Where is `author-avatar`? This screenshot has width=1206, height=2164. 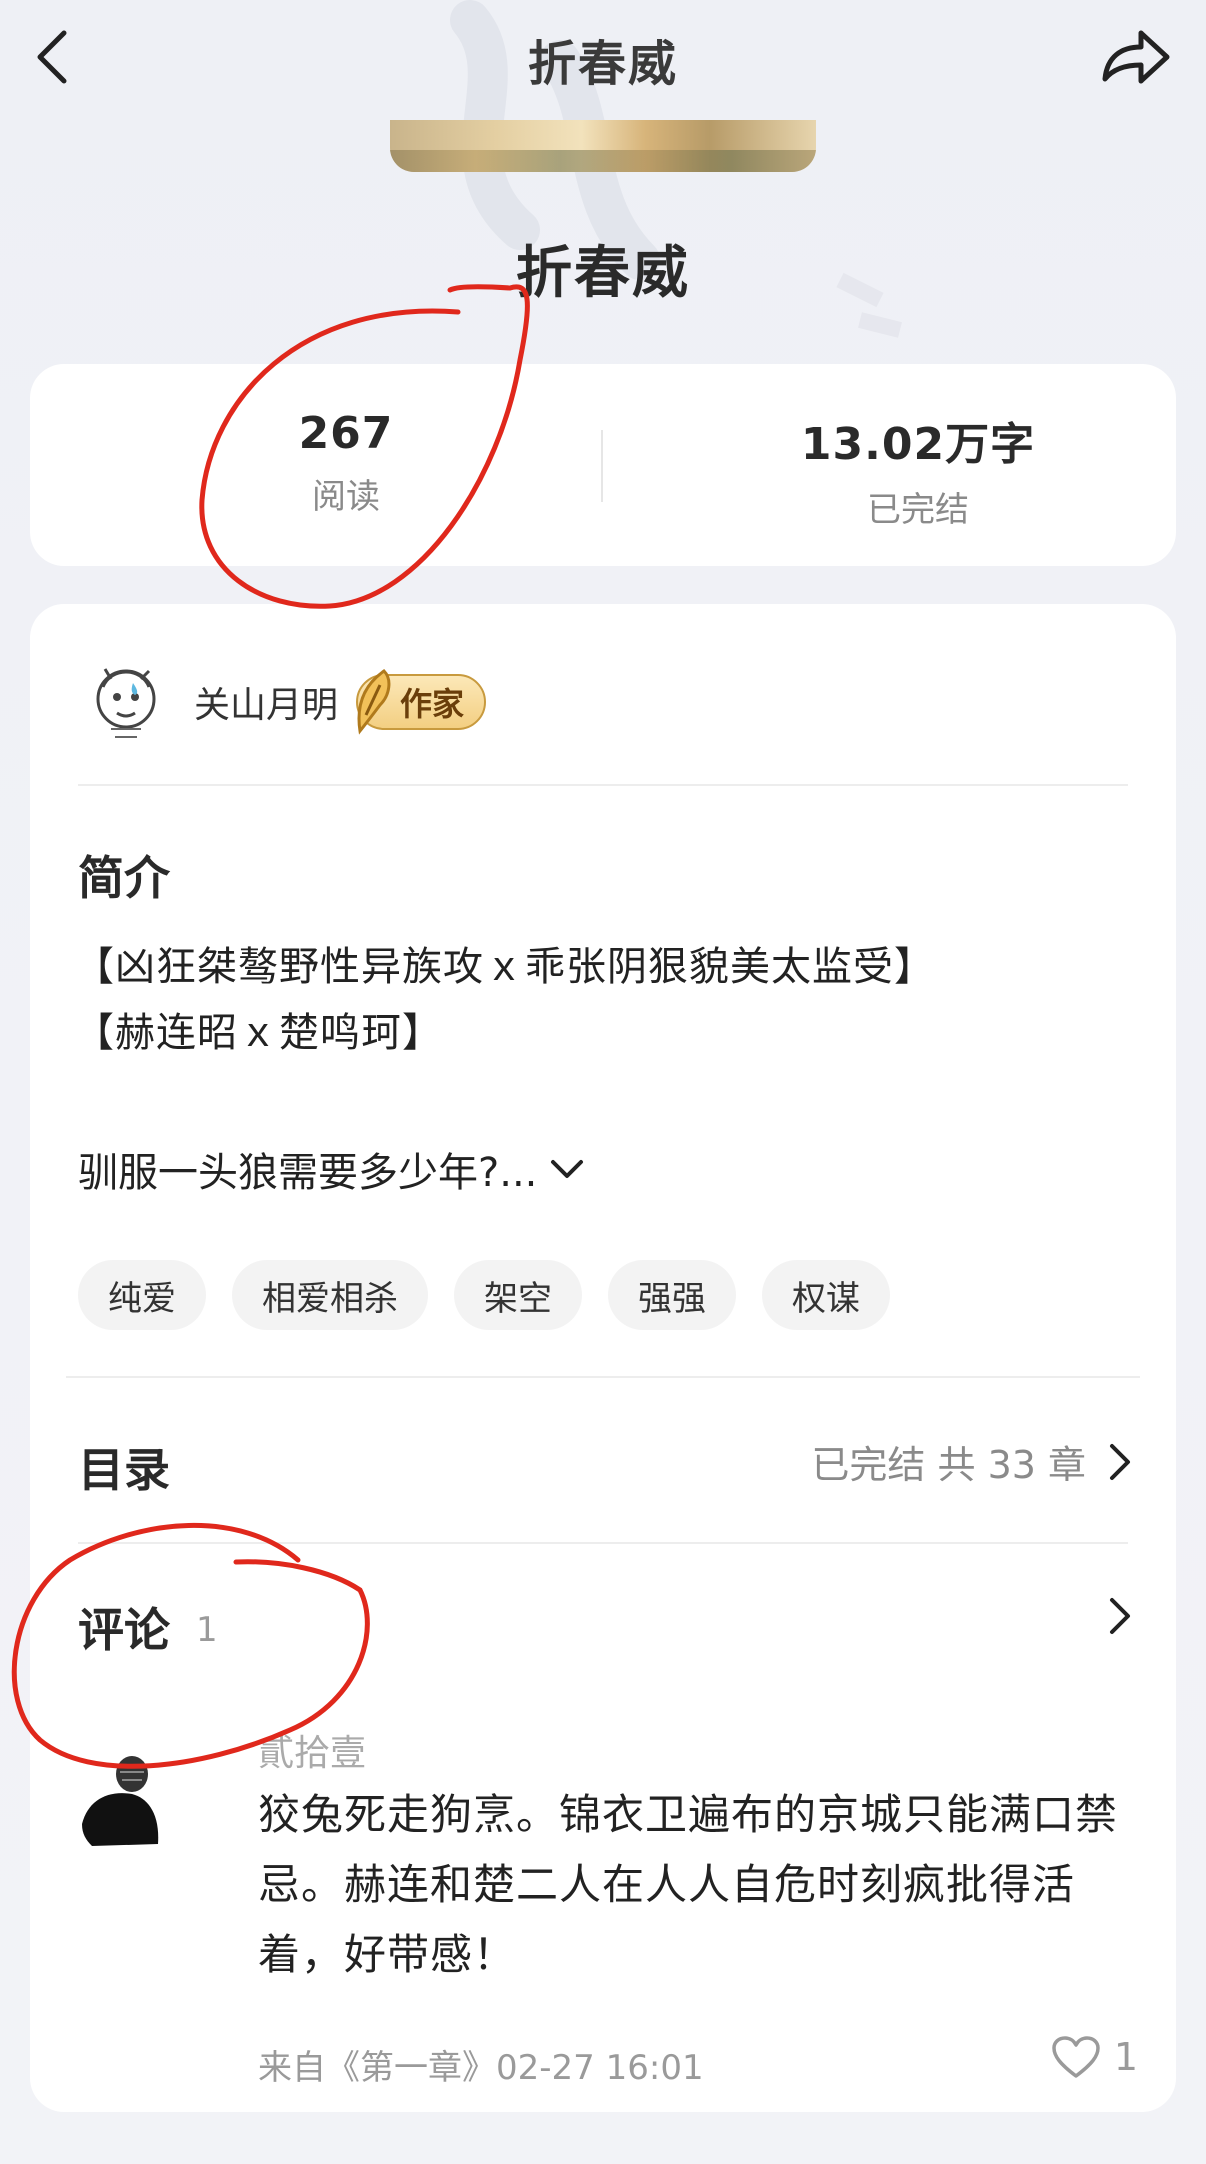 author-avatar is located at coordinates (126, 702).